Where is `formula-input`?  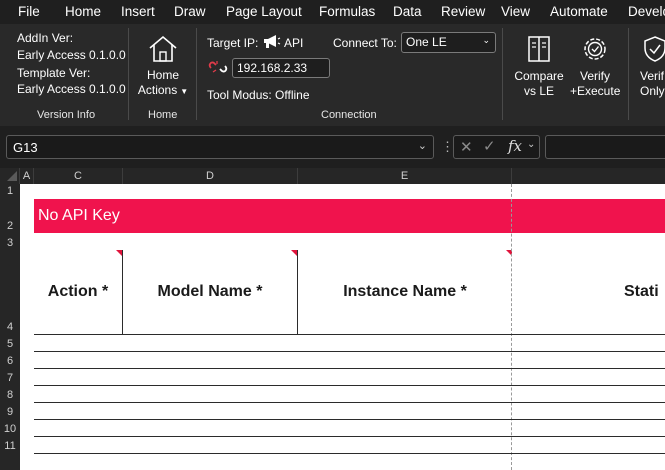 formula-input is located at coordinates (605, 147).